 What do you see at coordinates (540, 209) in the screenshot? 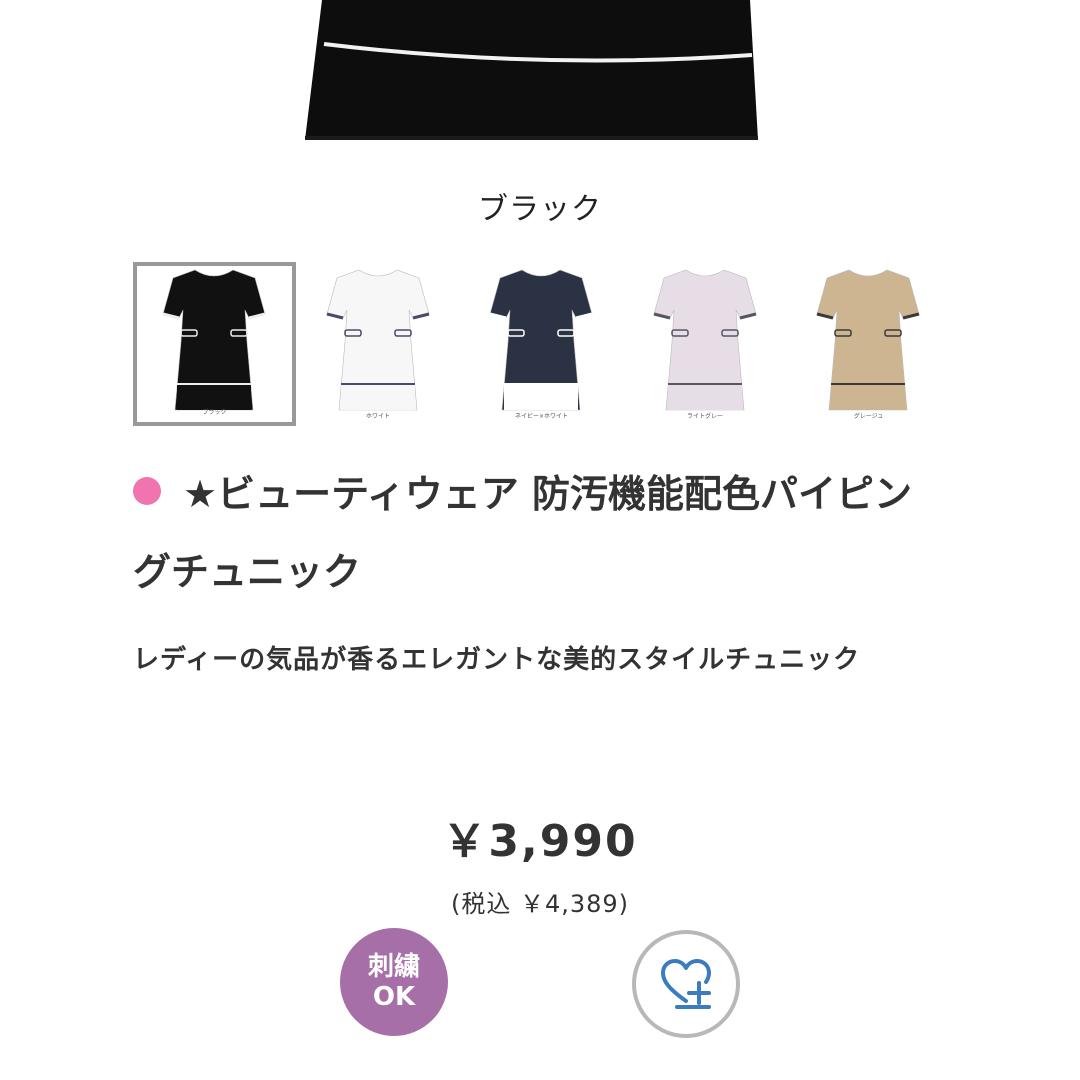
I see `selected-color-label: ブラック` at bounding box center [540, 209].